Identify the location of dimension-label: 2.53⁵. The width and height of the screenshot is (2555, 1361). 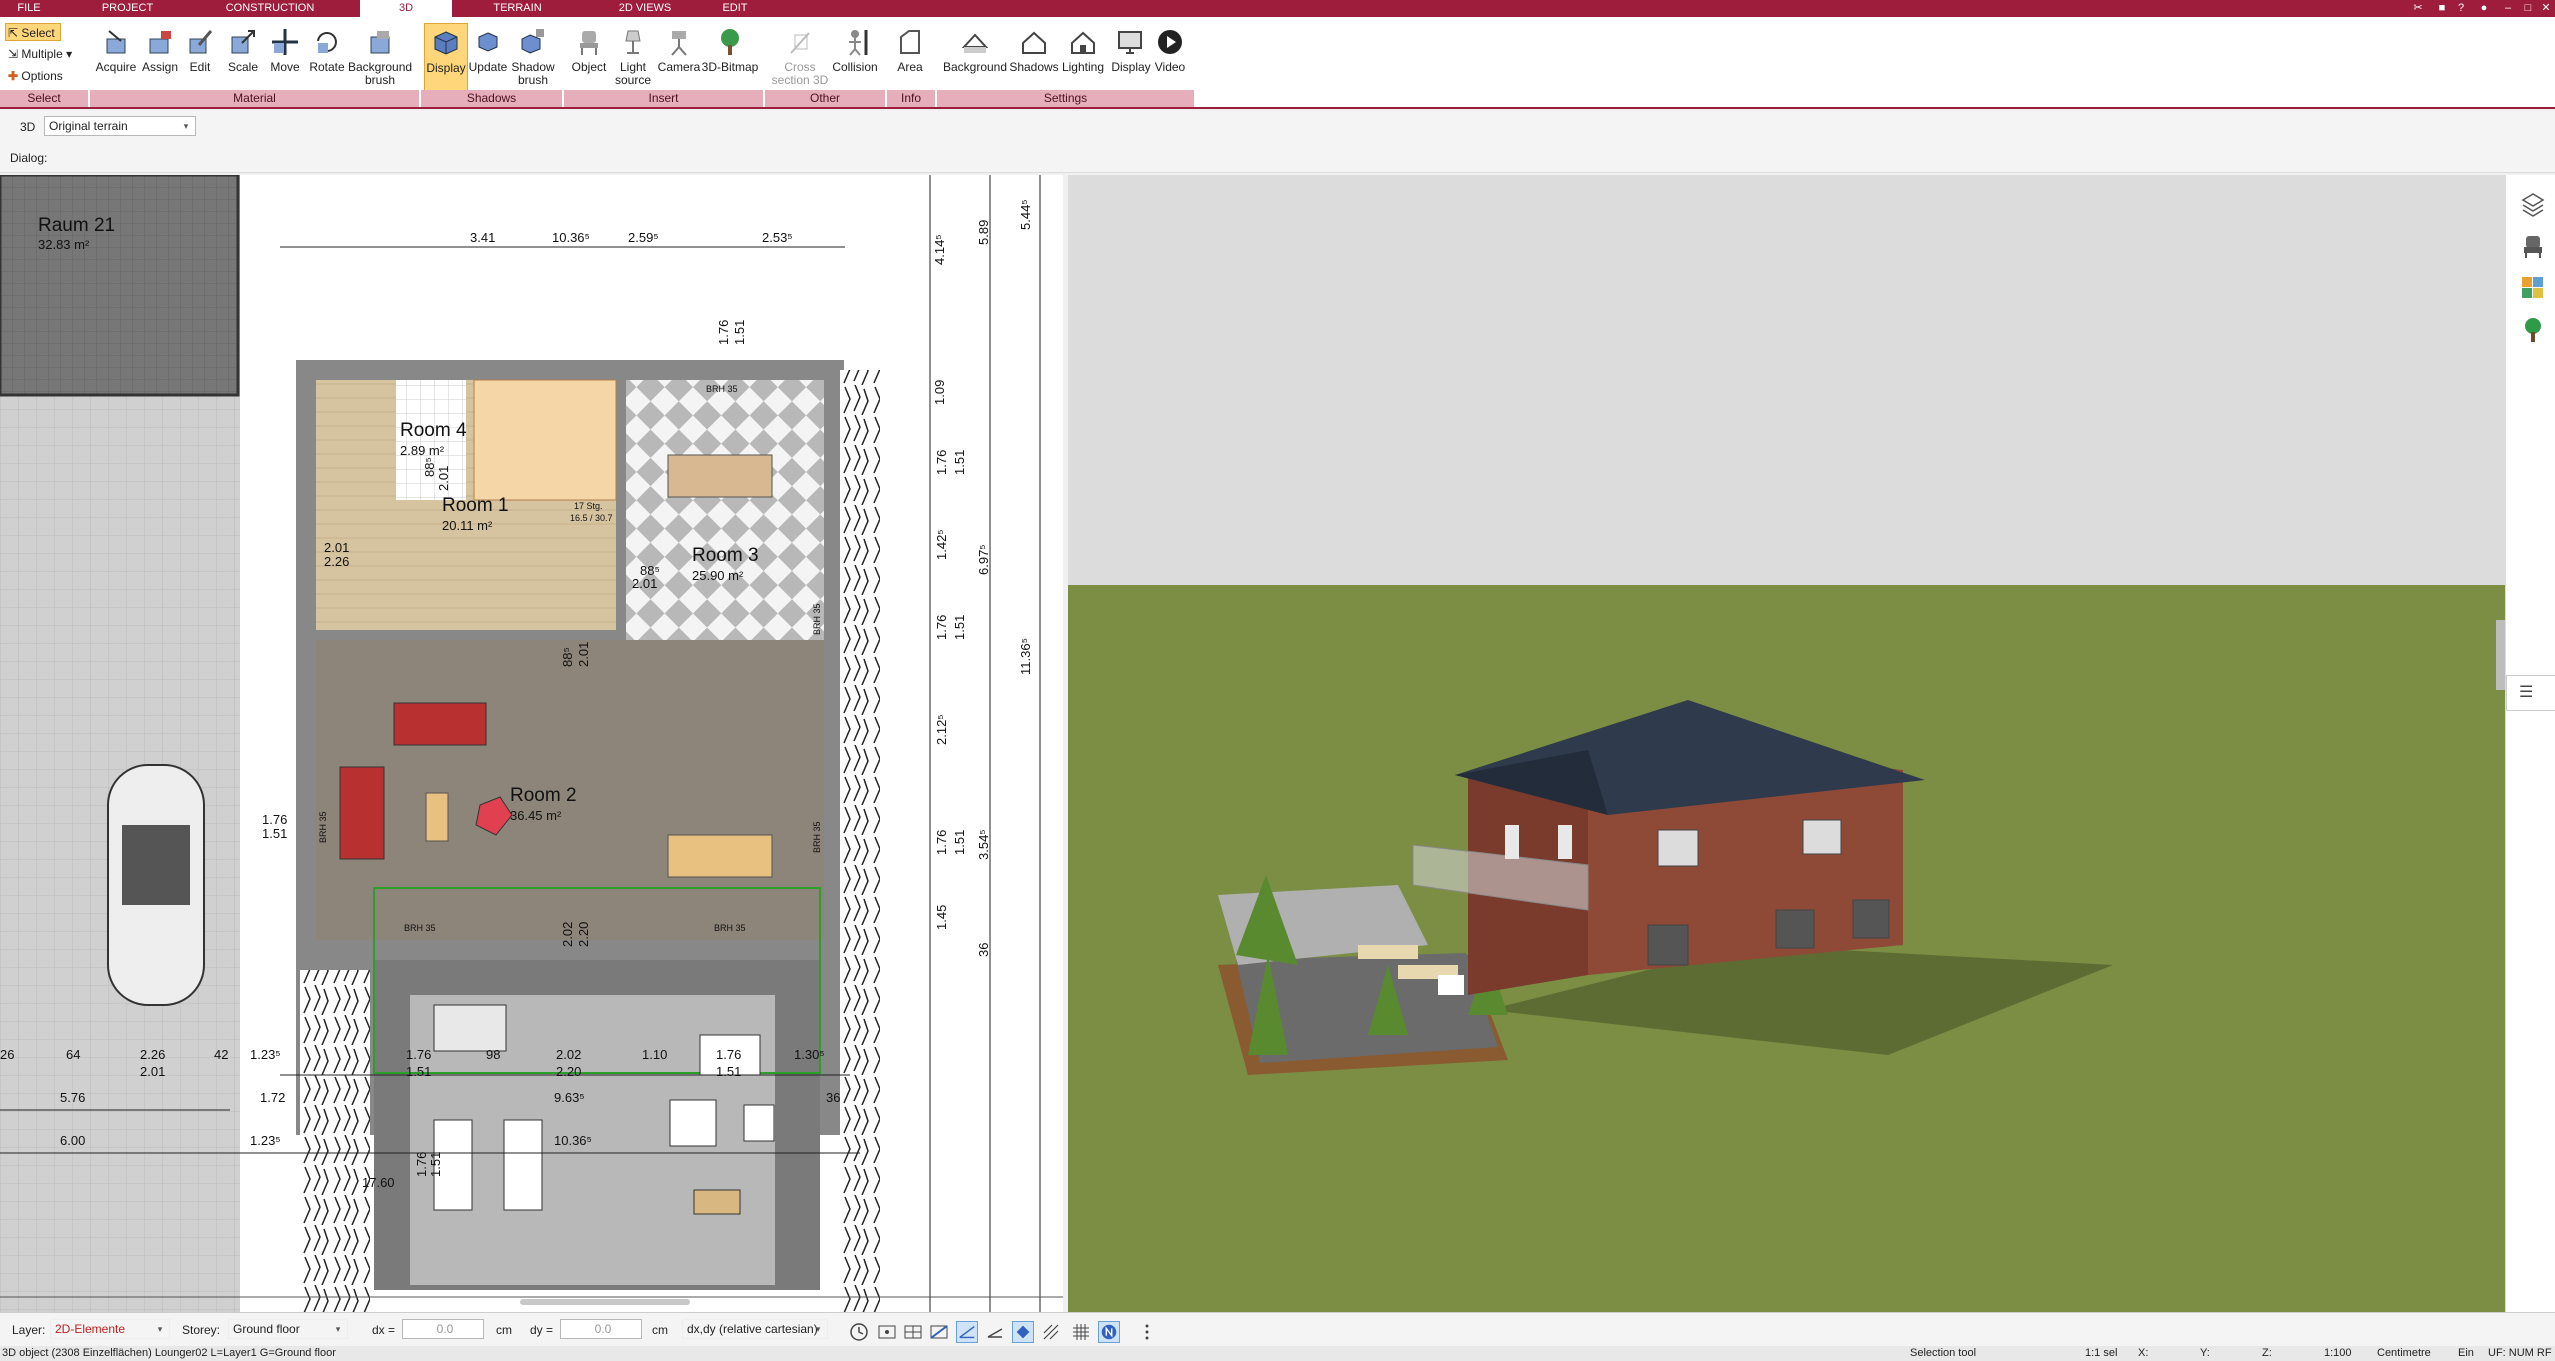
(777, 237).